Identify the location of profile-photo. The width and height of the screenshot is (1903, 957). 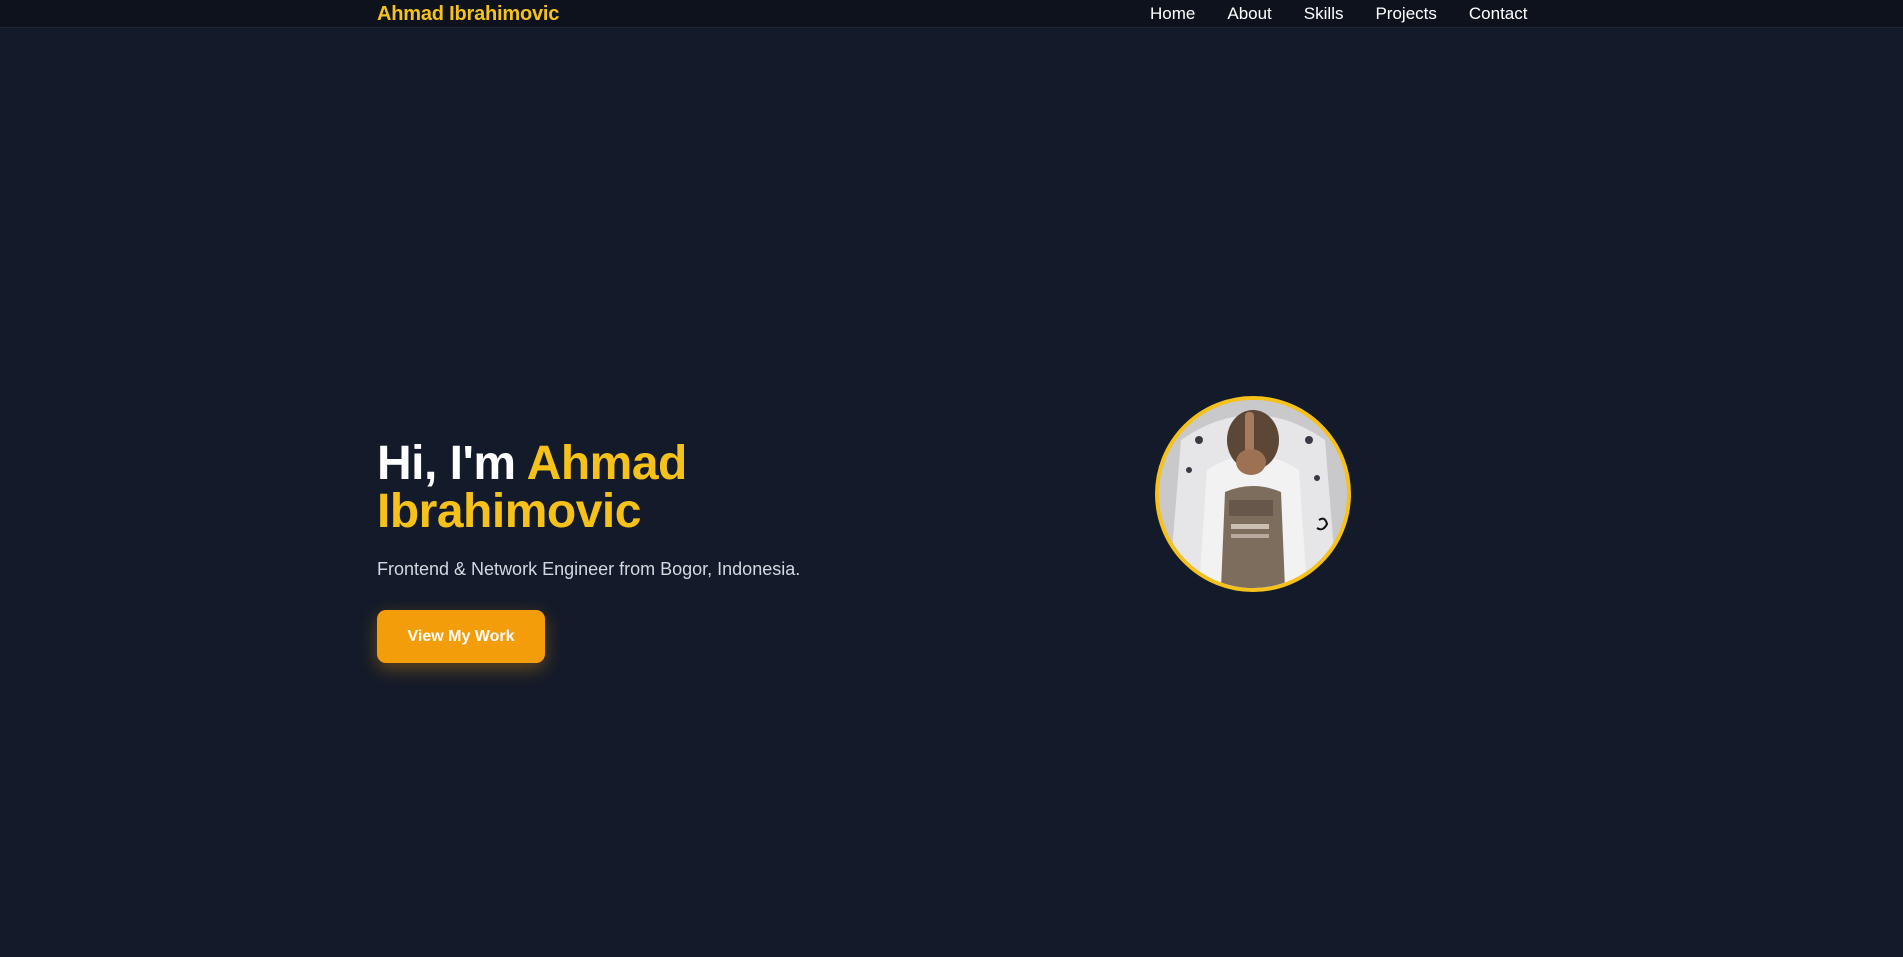
(1253, 494).